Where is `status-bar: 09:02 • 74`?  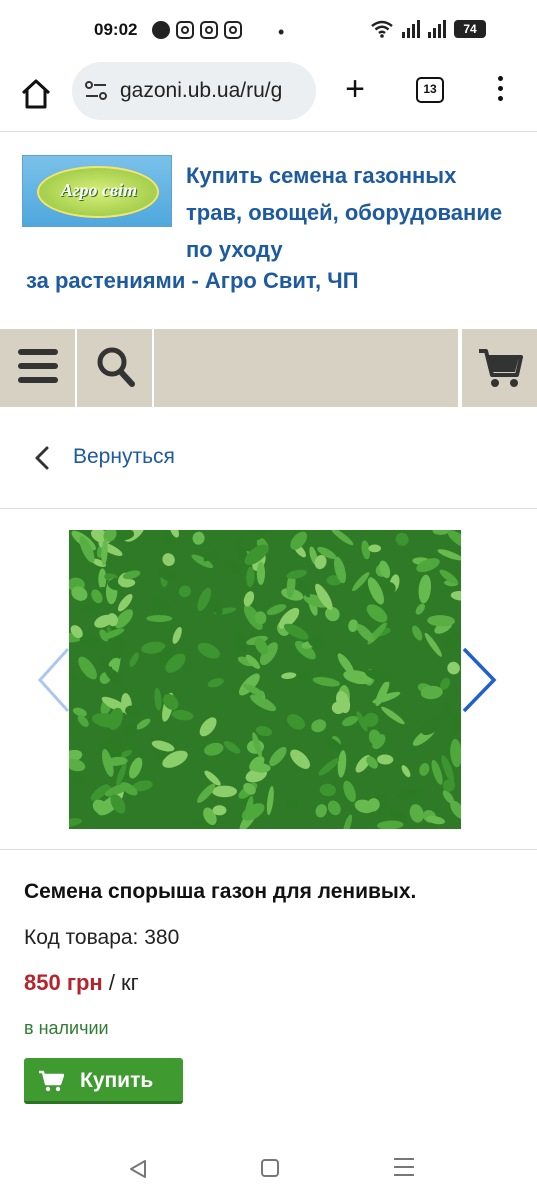
status-bar: 09:02 • 74 is located at coordinates (268, 31).